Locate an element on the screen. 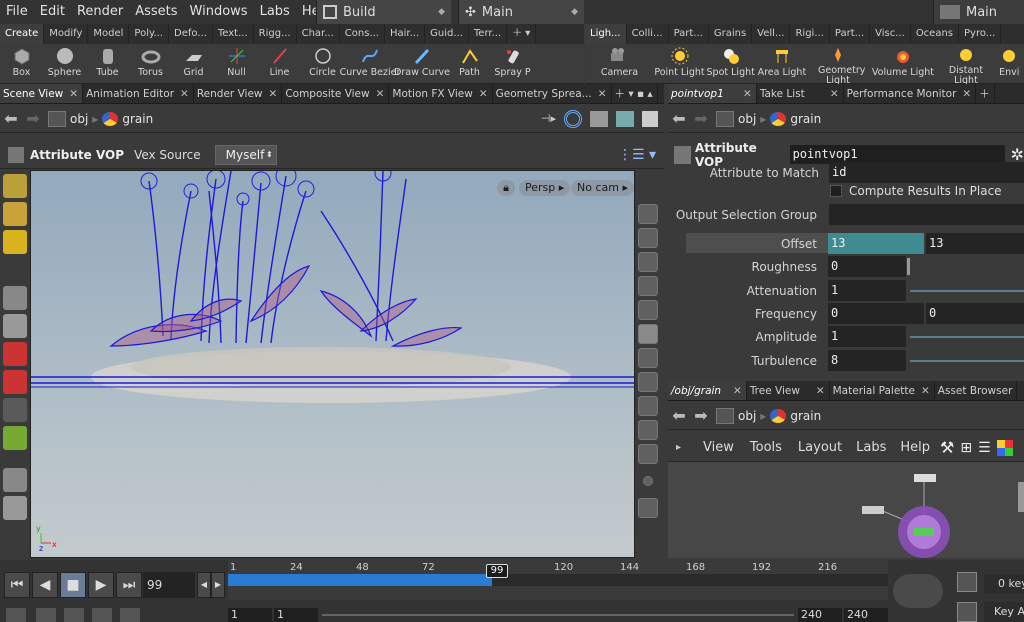 The image size is (1024, 622). tab-geometry-spreadsheet: Geometry Sprea... ✕ is located at coordinates (552, 93).